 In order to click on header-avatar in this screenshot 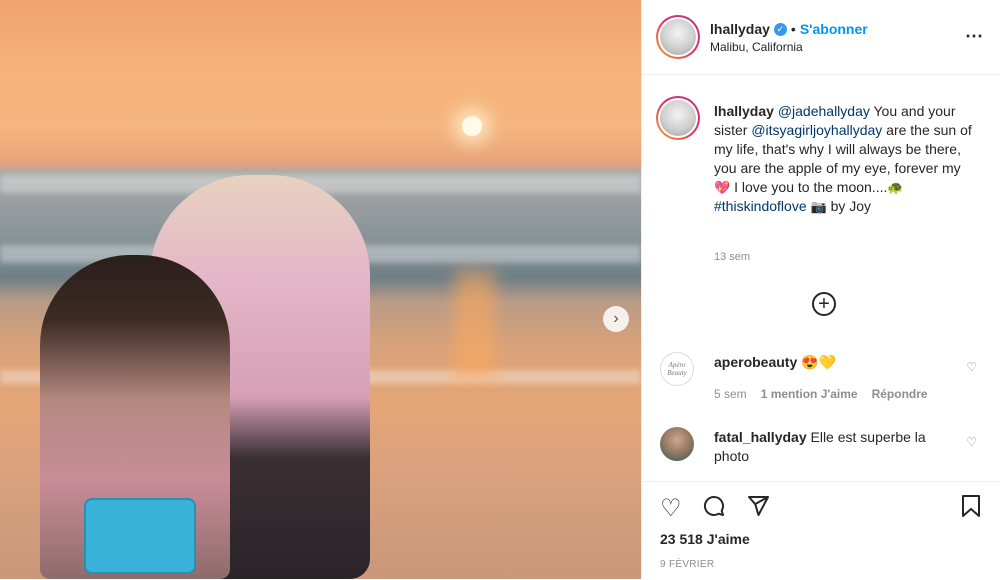, I will do `click(678, 37)`.